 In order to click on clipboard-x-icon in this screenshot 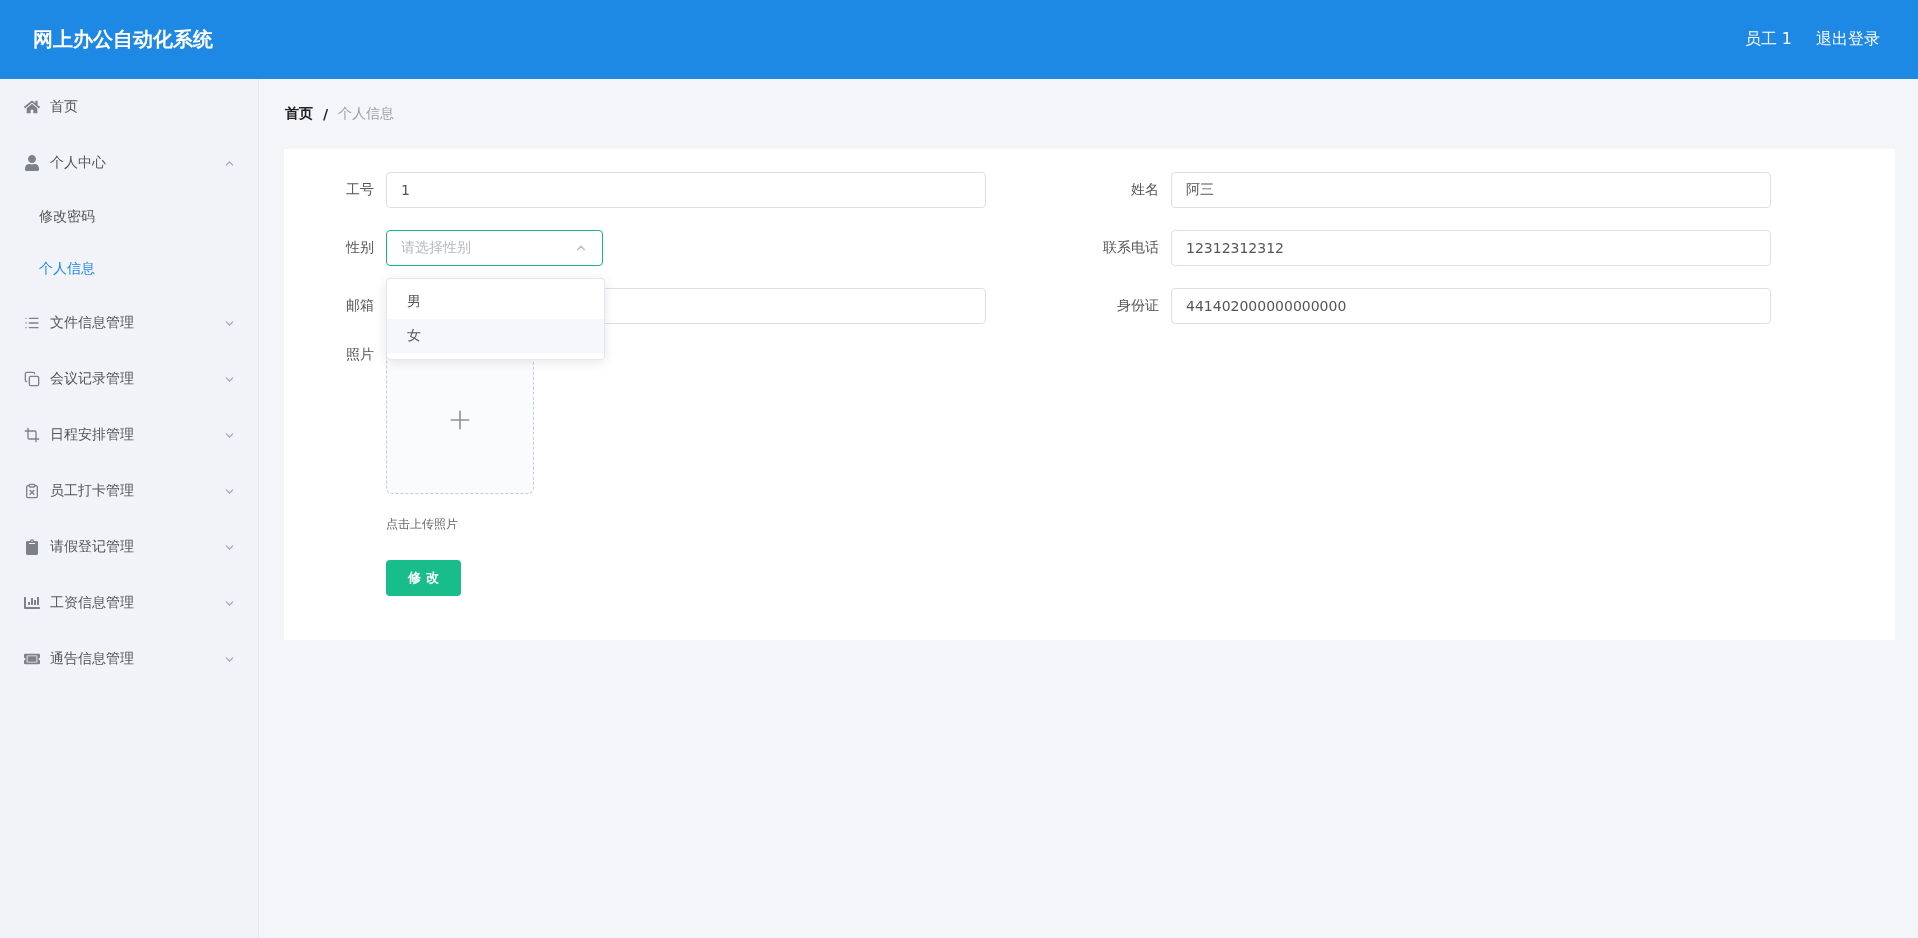, I will do `click(32, 491)`.